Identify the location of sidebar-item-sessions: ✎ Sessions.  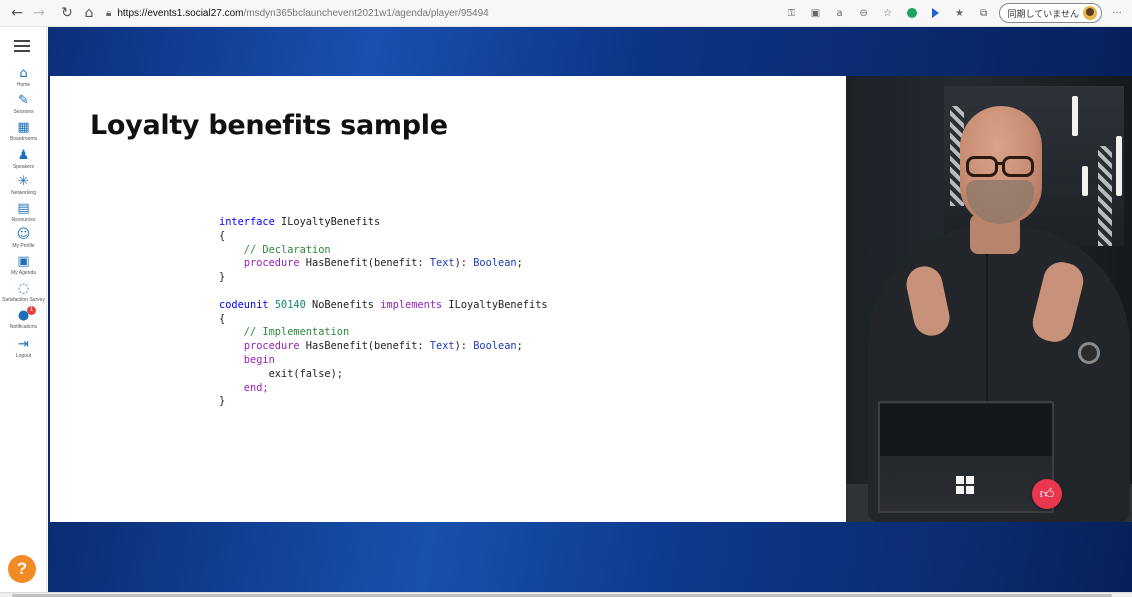
(23, 104).